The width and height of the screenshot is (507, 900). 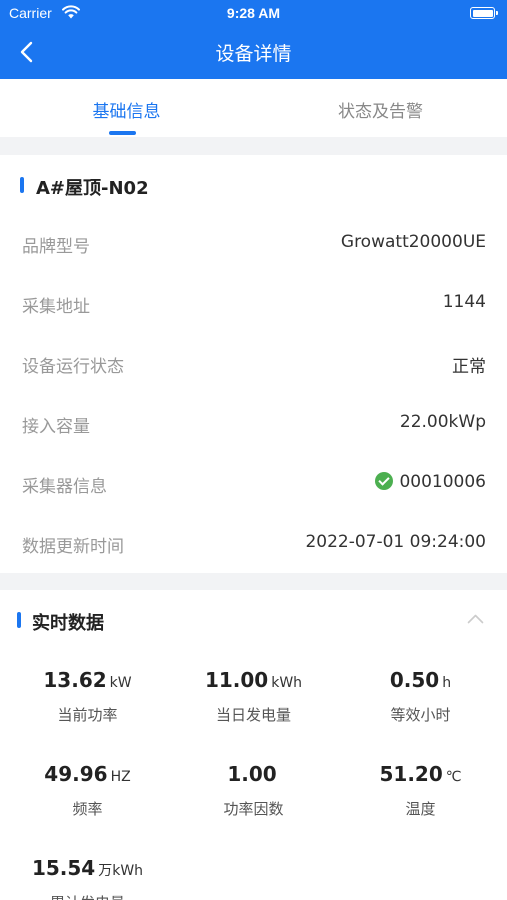 What do you see at coordinates (447, 683) in the screenshot?
I see `metric-unit: h` at bounding box center [447, 683].